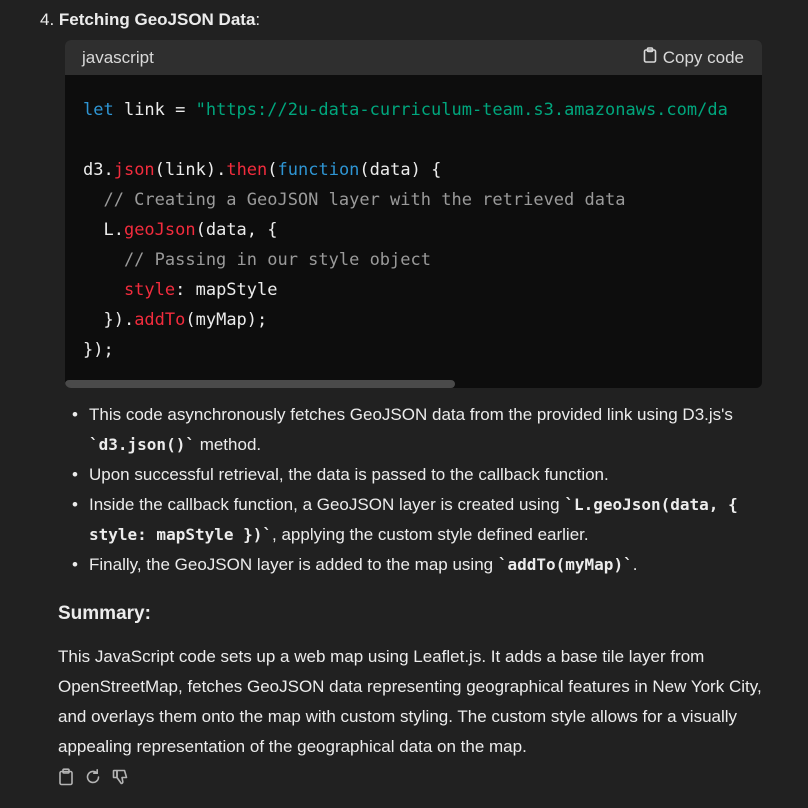  I want to click on code-token: style, so click(129, 290).